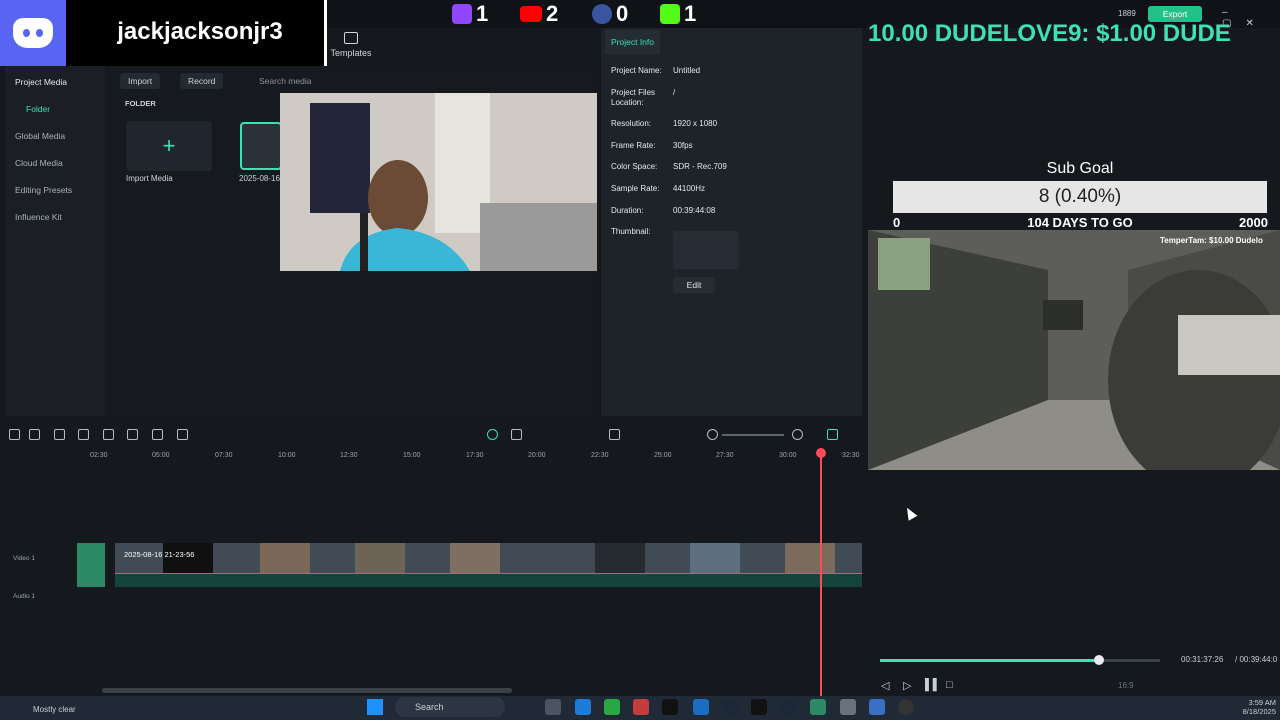 This screenshot has height=720, width=1280. I want to click on taskbar-search: Search, so click(450, 707).